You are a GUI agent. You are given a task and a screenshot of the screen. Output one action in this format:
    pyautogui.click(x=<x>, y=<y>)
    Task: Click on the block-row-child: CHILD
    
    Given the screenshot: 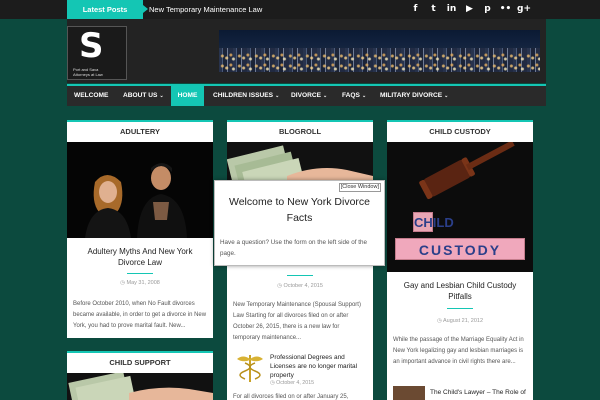 What is the action you would take?
    pyautogui.click(x=433, y=222)
    